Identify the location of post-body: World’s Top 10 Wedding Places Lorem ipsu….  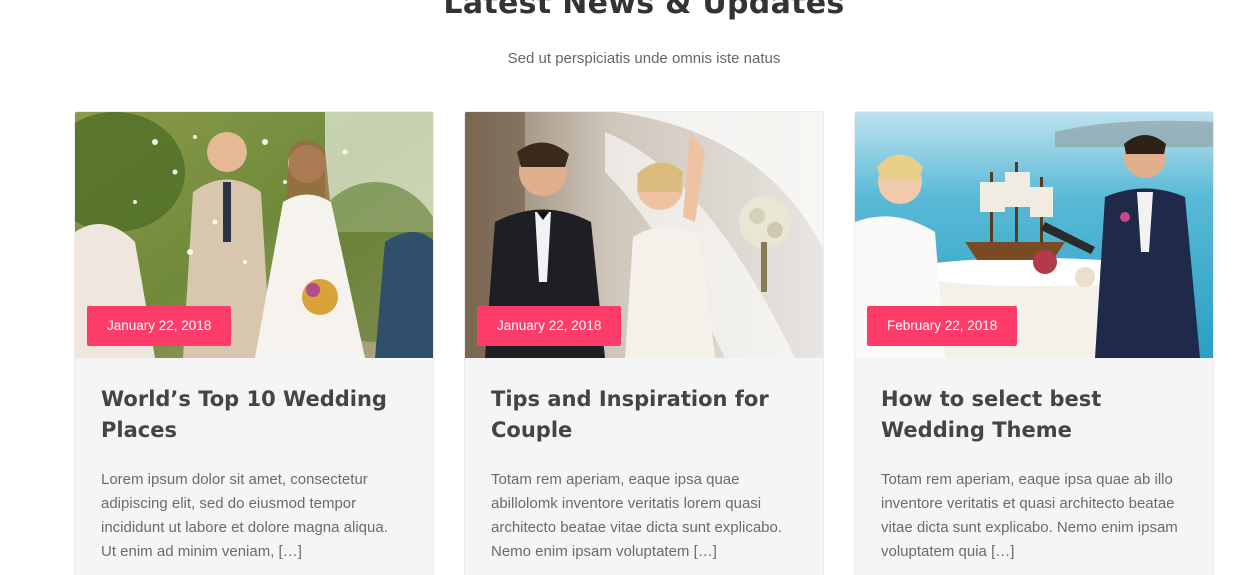
(254, 461).